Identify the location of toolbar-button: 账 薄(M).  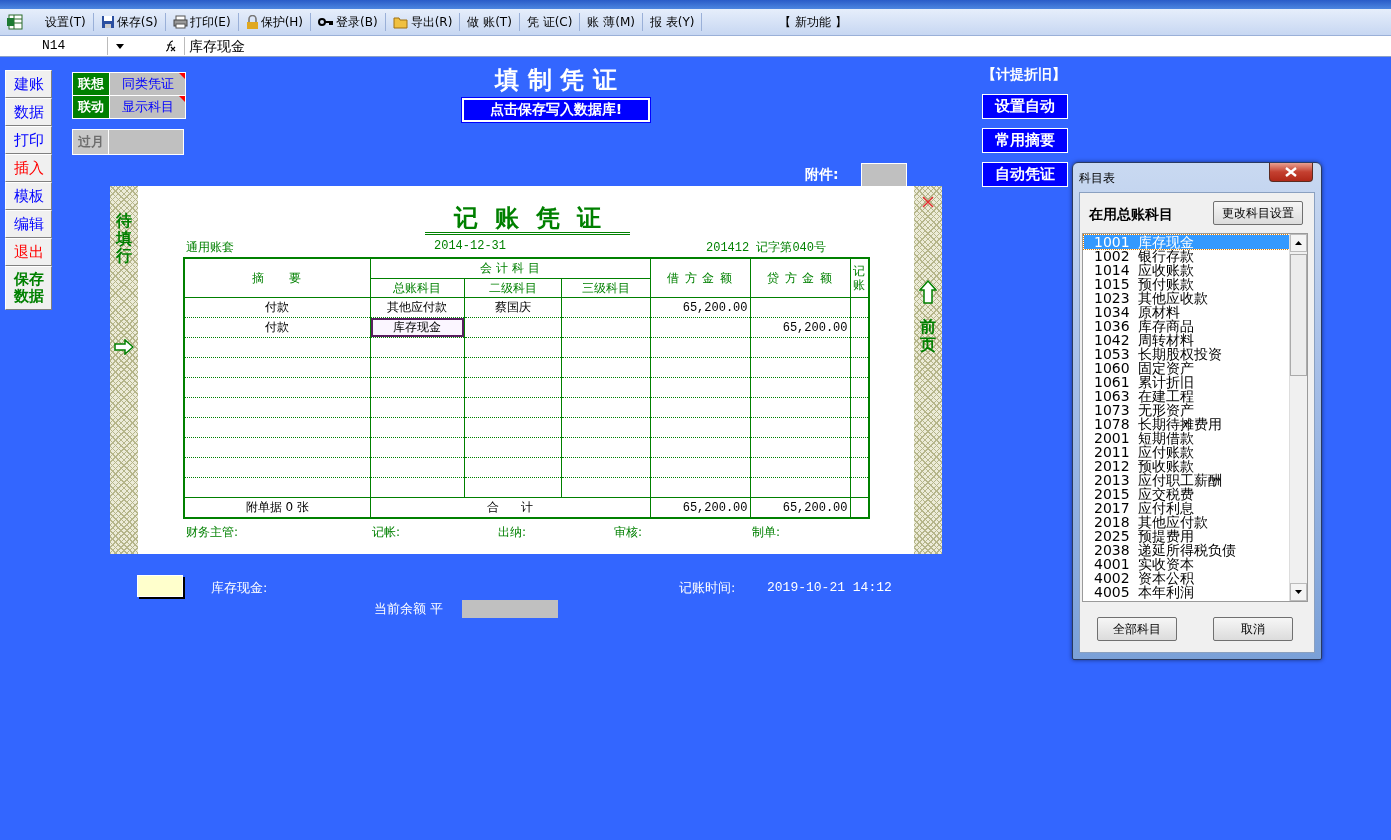
(611, 22).